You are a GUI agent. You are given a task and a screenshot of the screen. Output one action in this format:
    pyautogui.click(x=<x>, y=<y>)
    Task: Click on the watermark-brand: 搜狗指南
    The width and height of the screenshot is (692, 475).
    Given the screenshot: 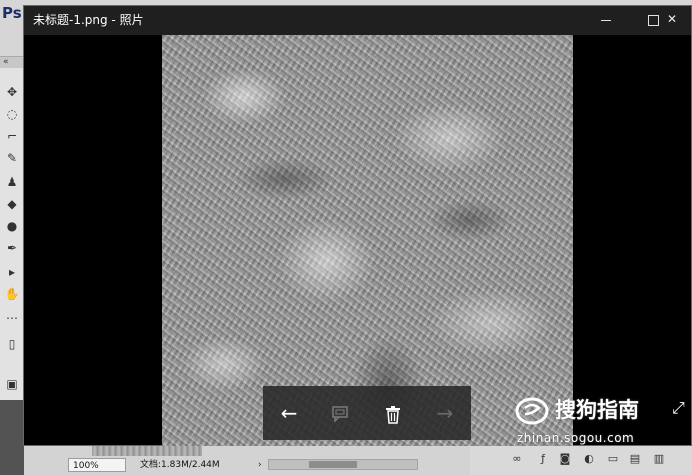 What is the action you would take?
    pyautogui.click(x=597, y=410)
    